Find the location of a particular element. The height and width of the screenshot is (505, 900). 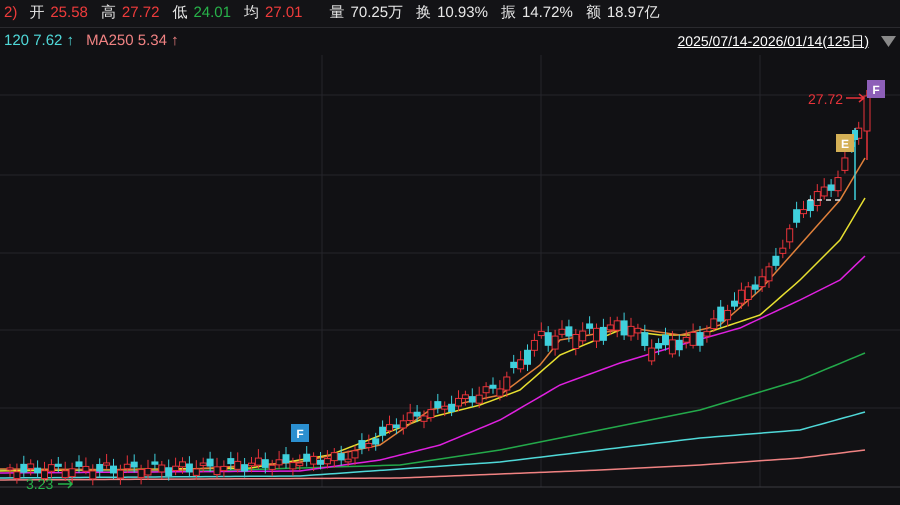

moving-average-label: MA250 5.34 ↑ is located at coordinates (132, 40).